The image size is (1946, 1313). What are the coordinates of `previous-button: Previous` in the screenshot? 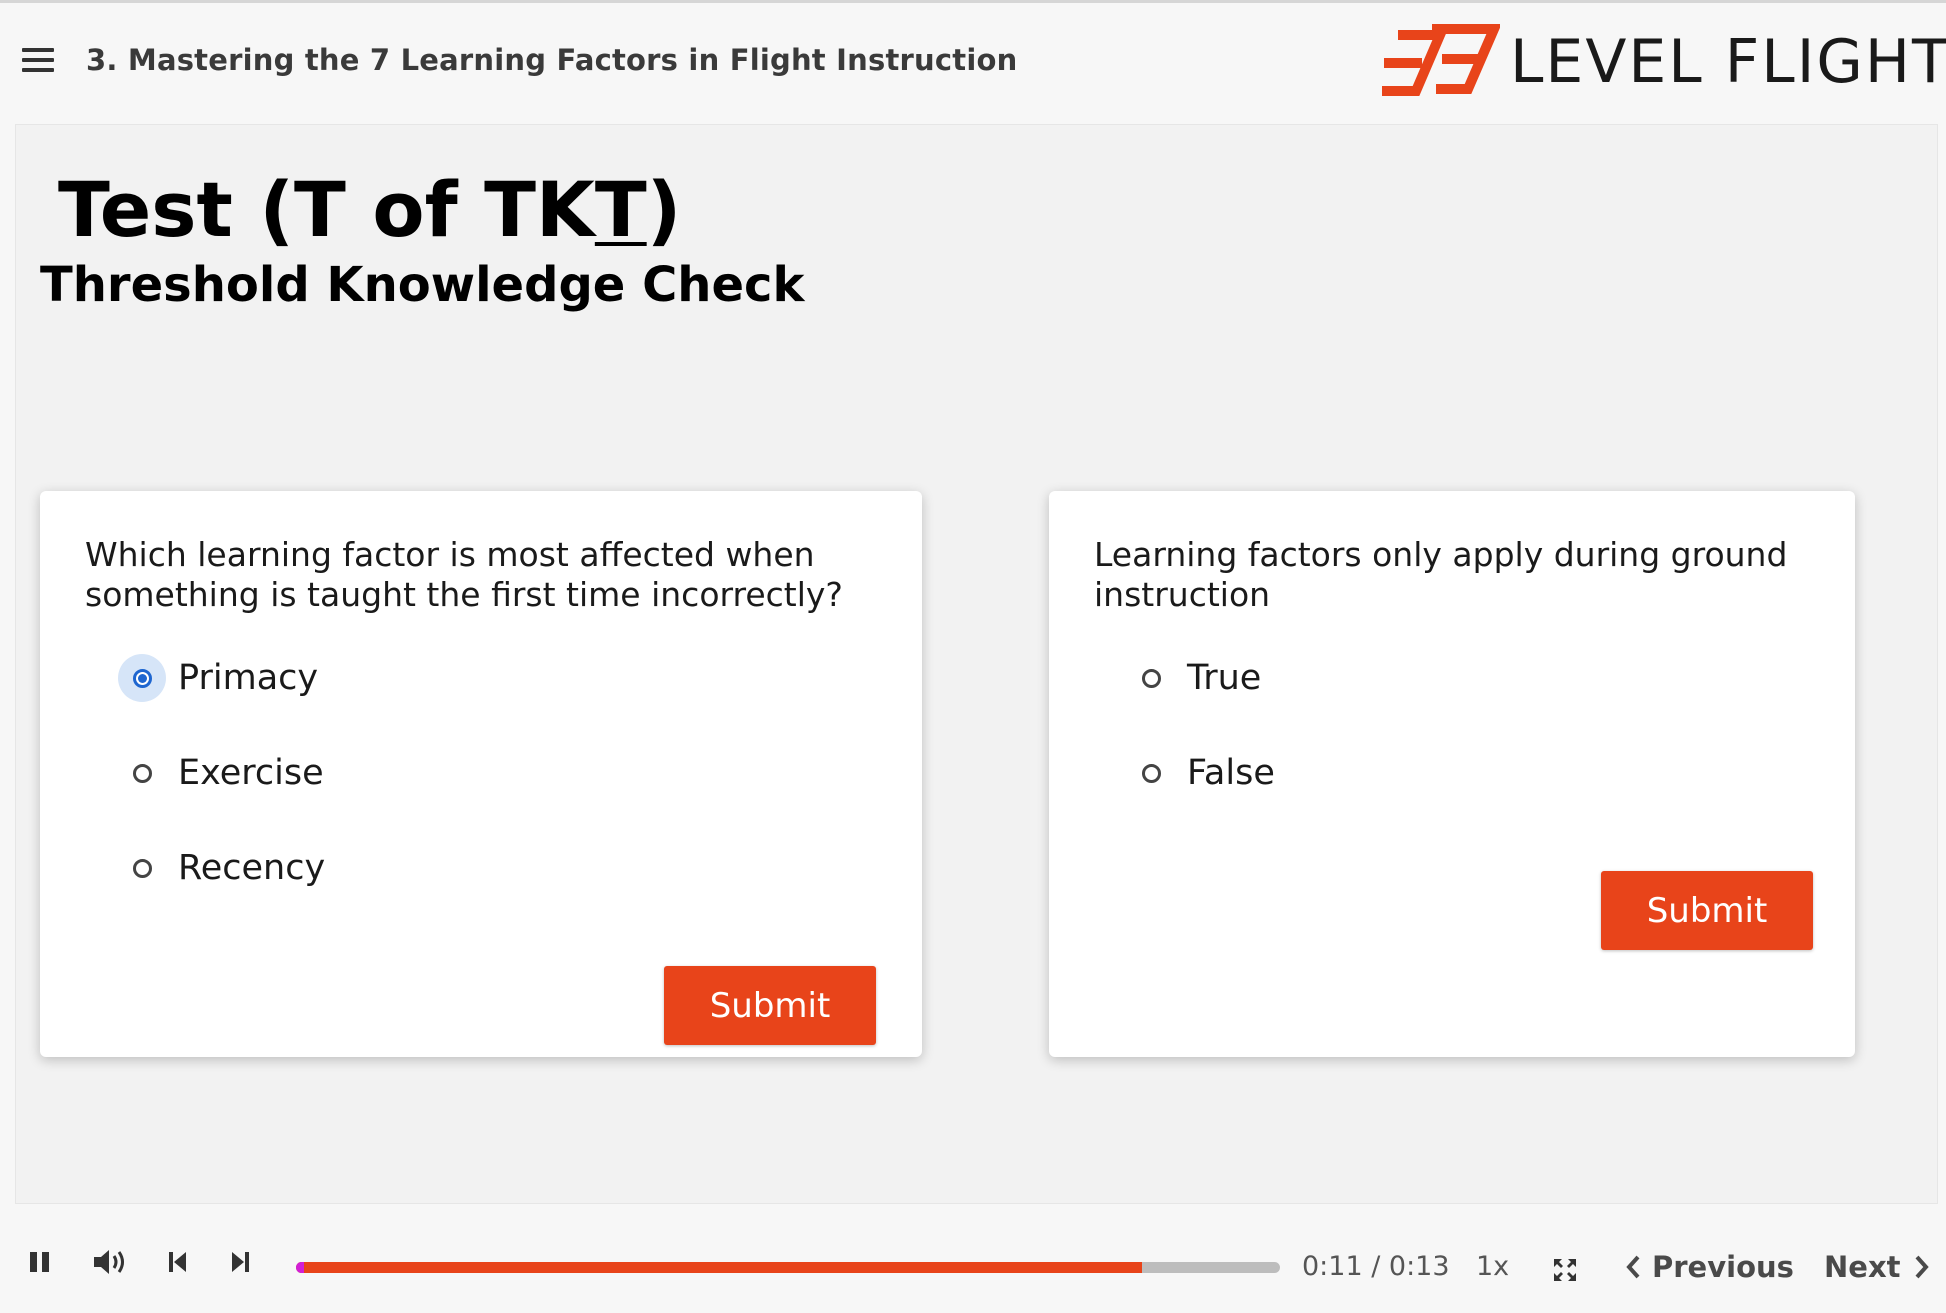 It's located at (1709, 1267).